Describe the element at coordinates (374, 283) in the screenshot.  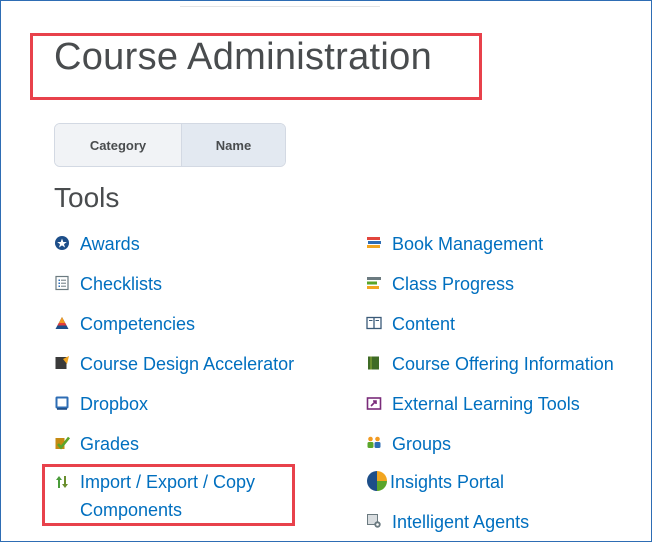
I see `class-progress-icon` at that location.